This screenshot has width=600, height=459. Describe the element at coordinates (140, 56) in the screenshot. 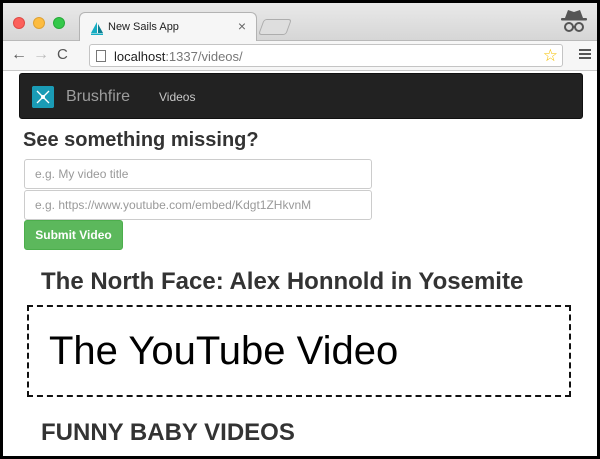

I see `url-host: localhost` at that location.